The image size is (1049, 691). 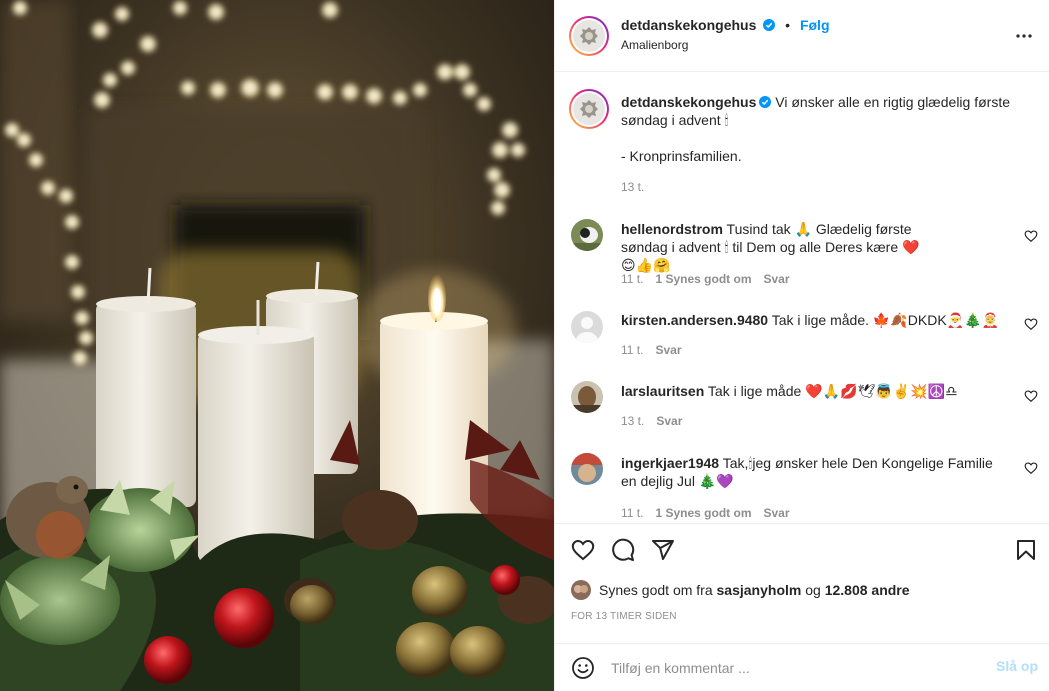 I want to click on heart-icon, so click(x=583, y=550).